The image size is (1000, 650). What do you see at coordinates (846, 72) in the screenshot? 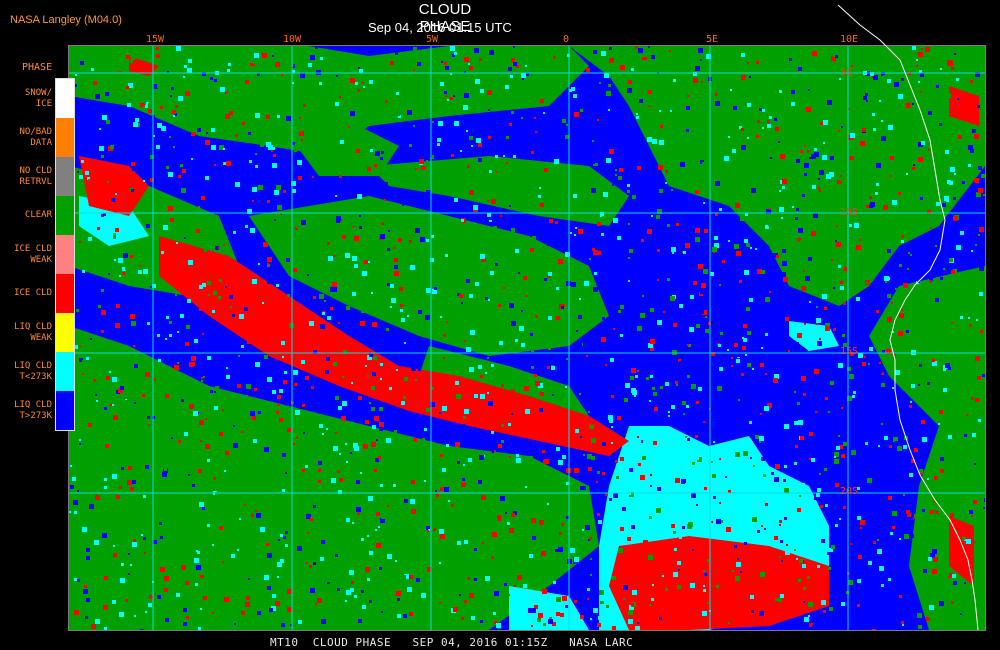
I see `lat-label-5s: 5S` at bounding box center [846, 72].